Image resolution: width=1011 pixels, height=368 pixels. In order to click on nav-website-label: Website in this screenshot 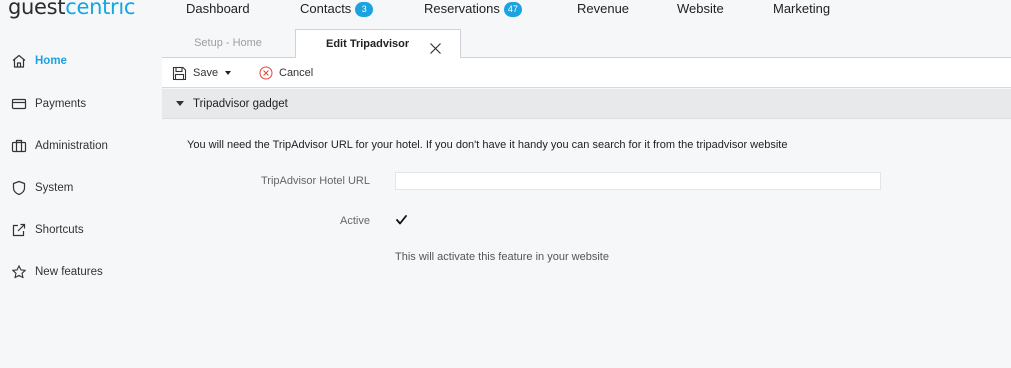, I will do `click(700, 8)`.